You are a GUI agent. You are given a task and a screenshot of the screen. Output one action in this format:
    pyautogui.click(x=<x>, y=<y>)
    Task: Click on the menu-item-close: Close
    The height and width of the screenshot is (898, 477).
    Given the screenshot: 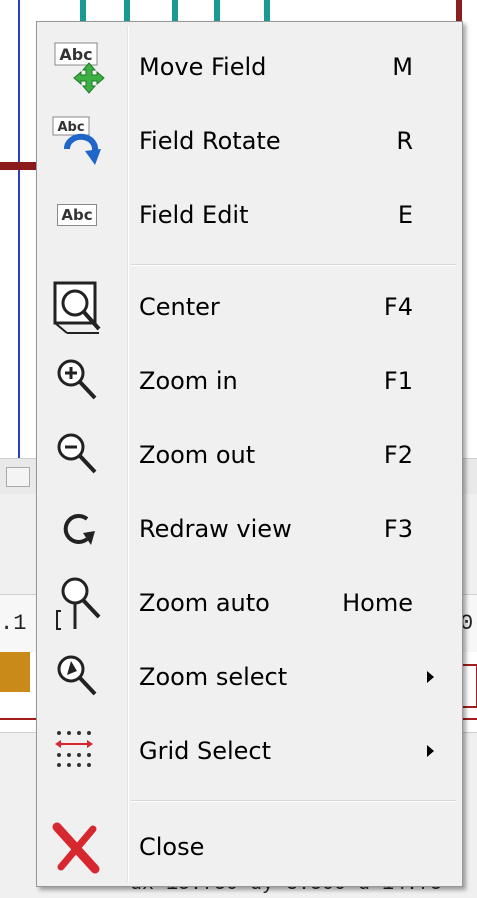 What is the action you would take?
    pyautogui.click(x=249, y=847)
    